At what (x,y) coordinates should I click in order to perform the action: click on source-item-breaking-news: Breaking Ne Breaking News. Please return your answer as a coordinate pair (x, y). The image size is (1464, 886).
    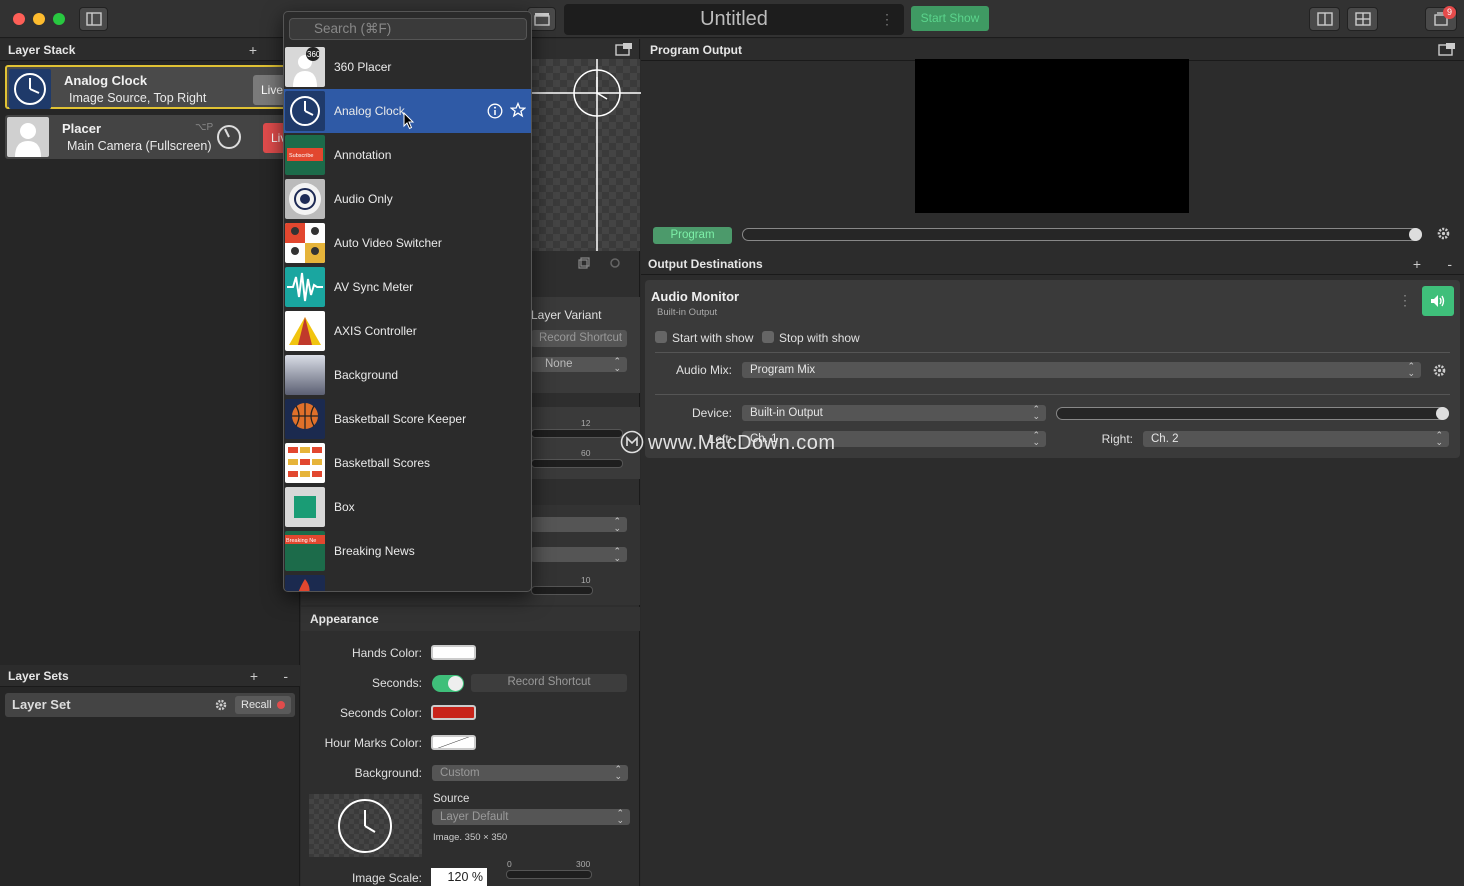
    Looking at the image, I should click on (407, 551).